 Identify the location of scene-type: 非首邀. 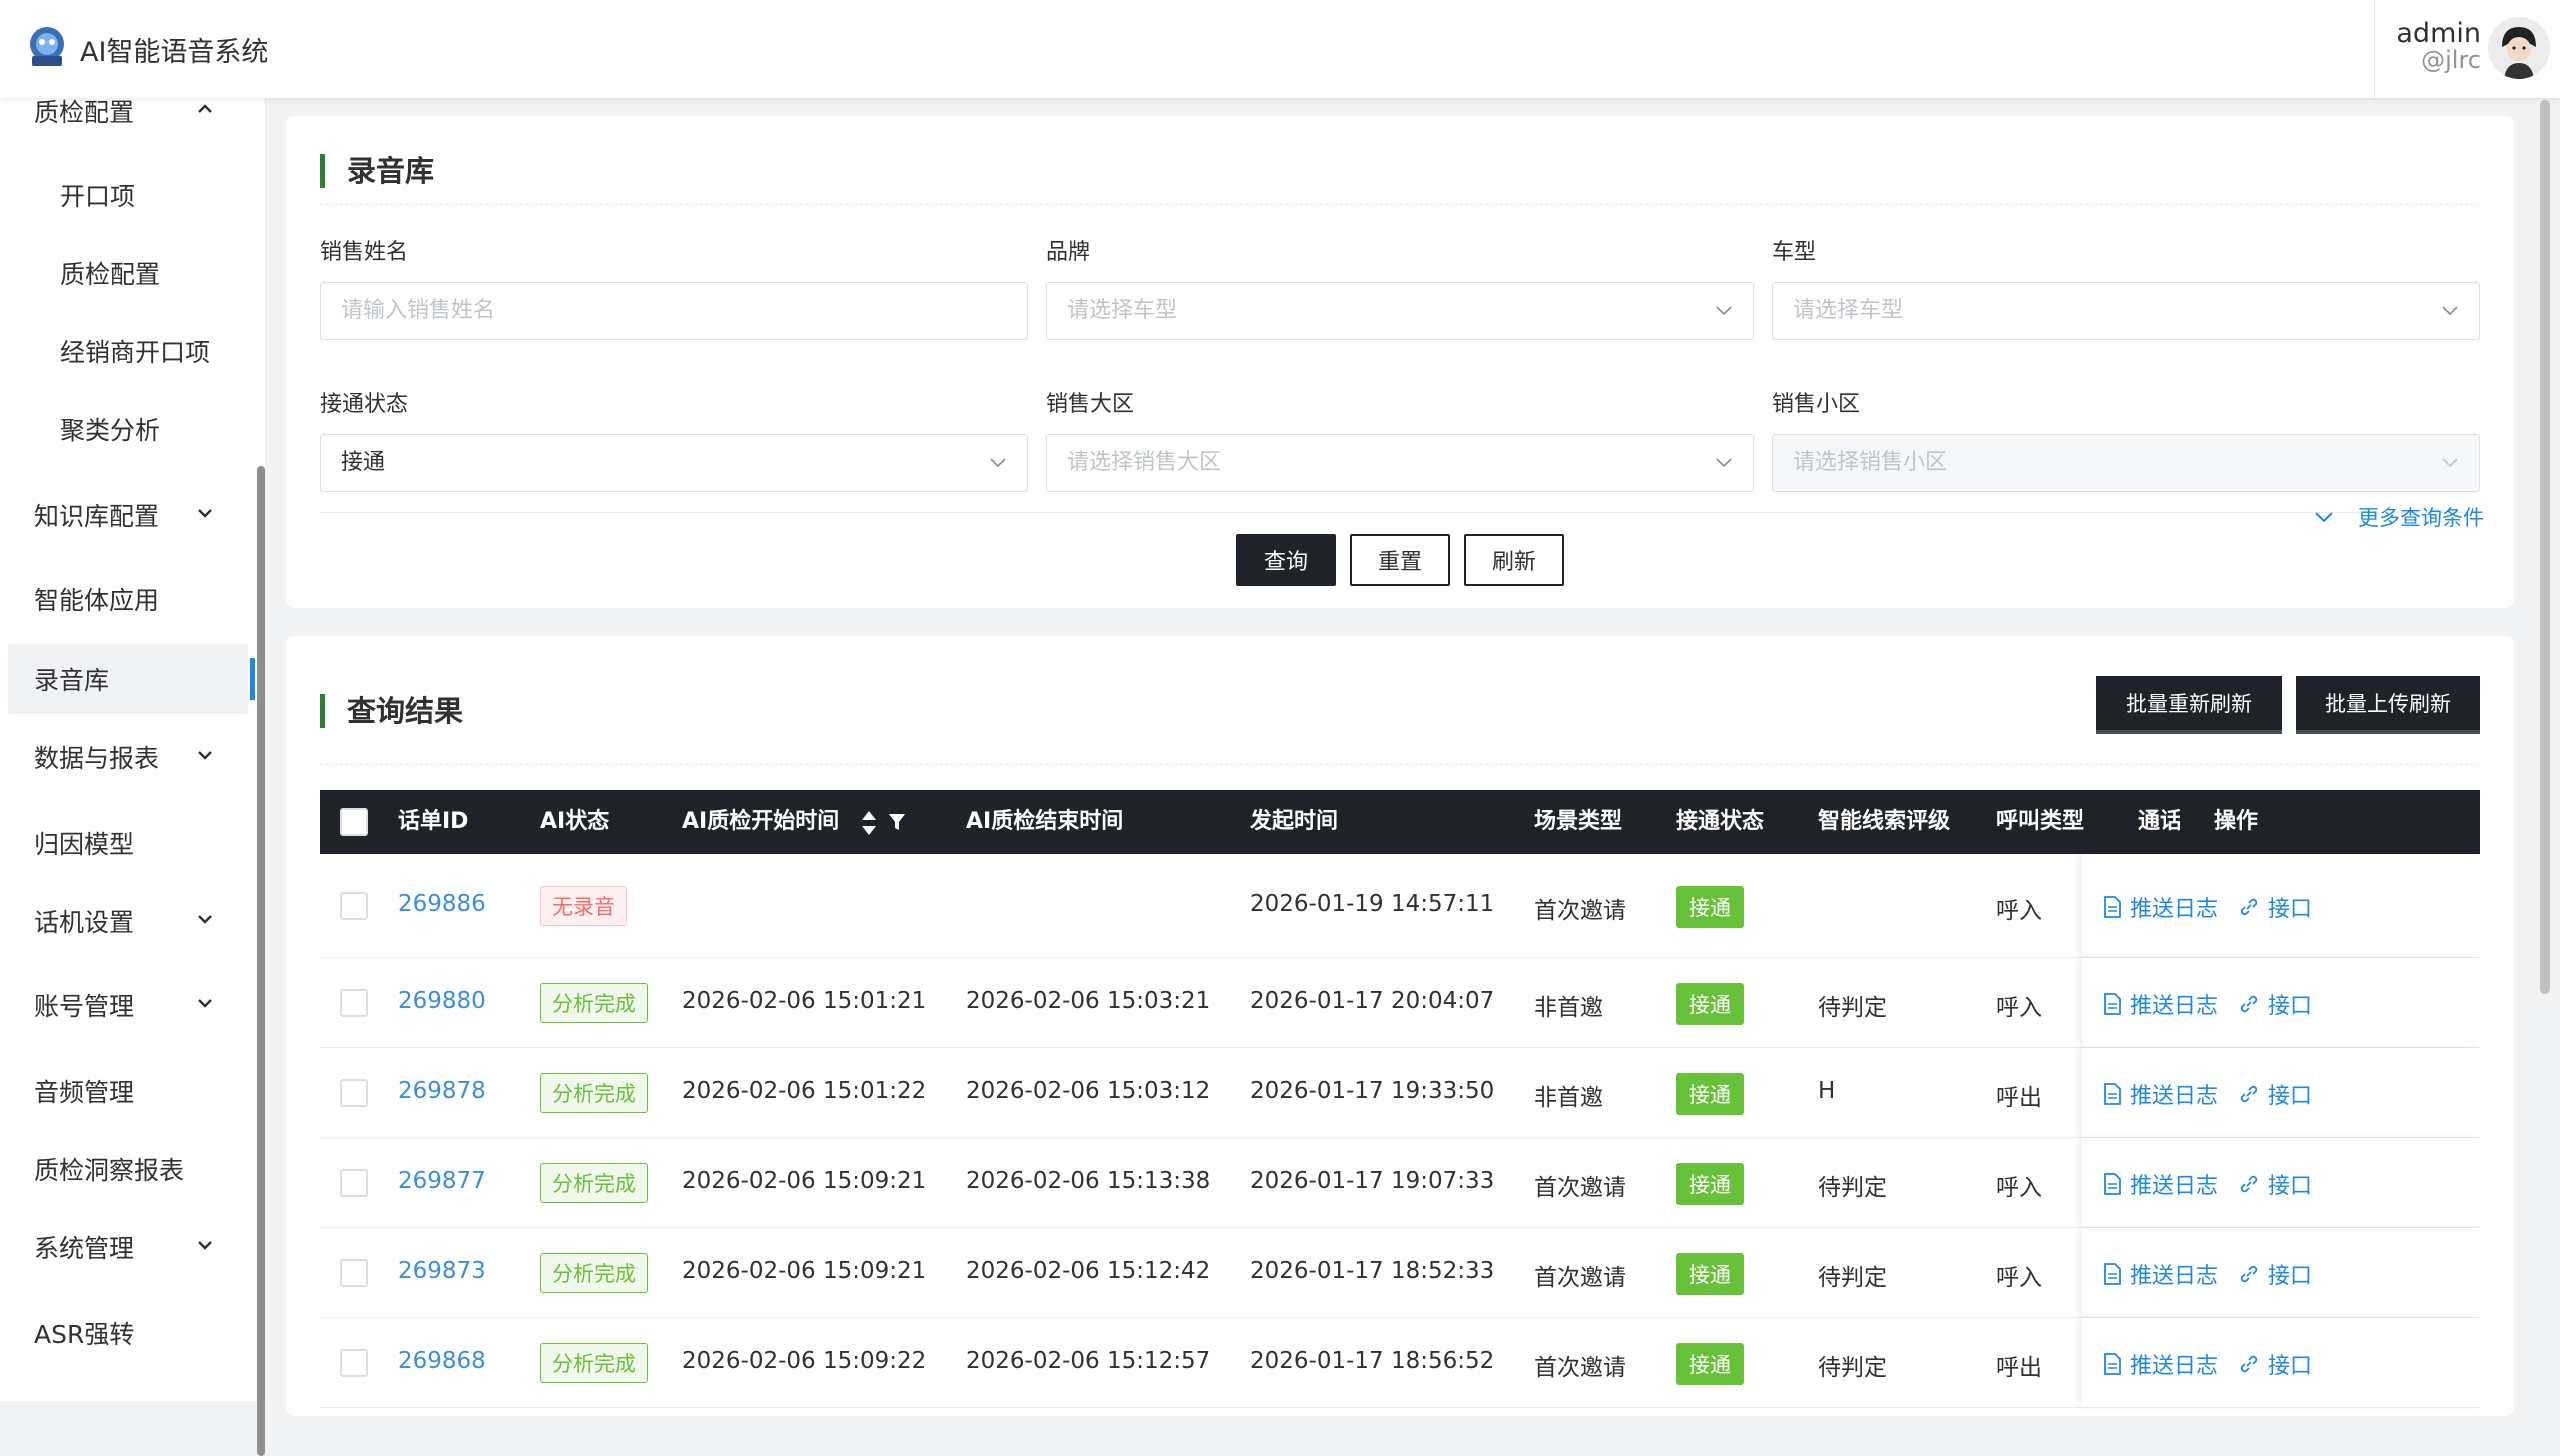
(1568, 1098).